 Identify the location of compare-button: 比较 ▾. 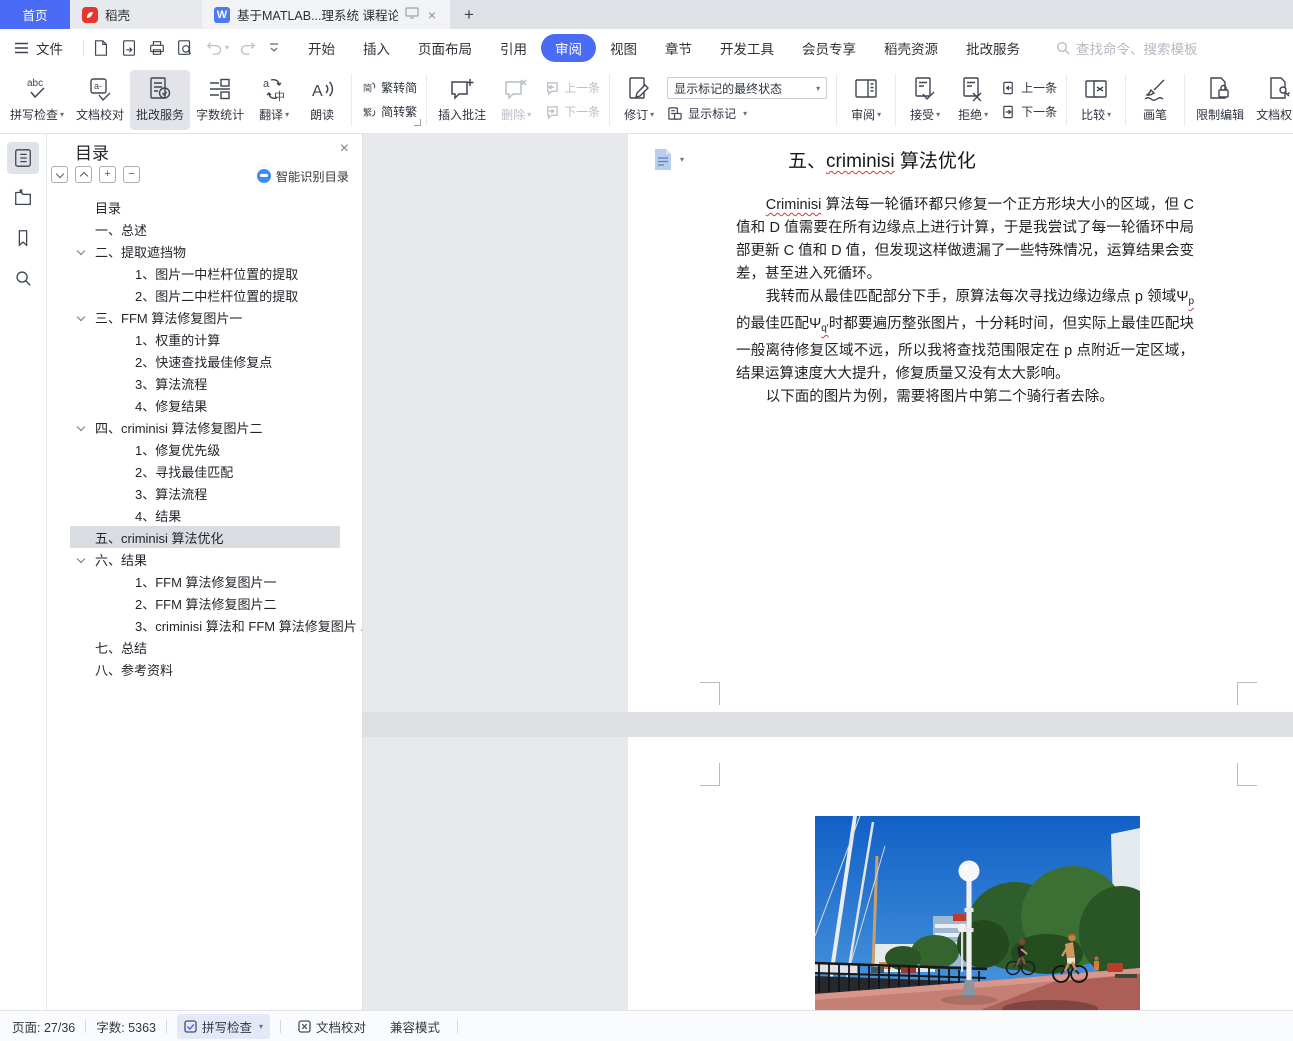
(1096, 100).